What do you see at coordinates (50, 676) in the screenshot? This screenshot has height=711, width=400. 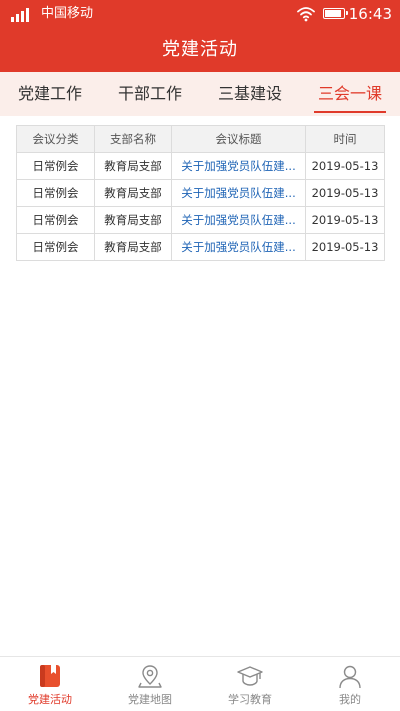 I see `bookmark-book-icon` at bounding box center [50, 676].